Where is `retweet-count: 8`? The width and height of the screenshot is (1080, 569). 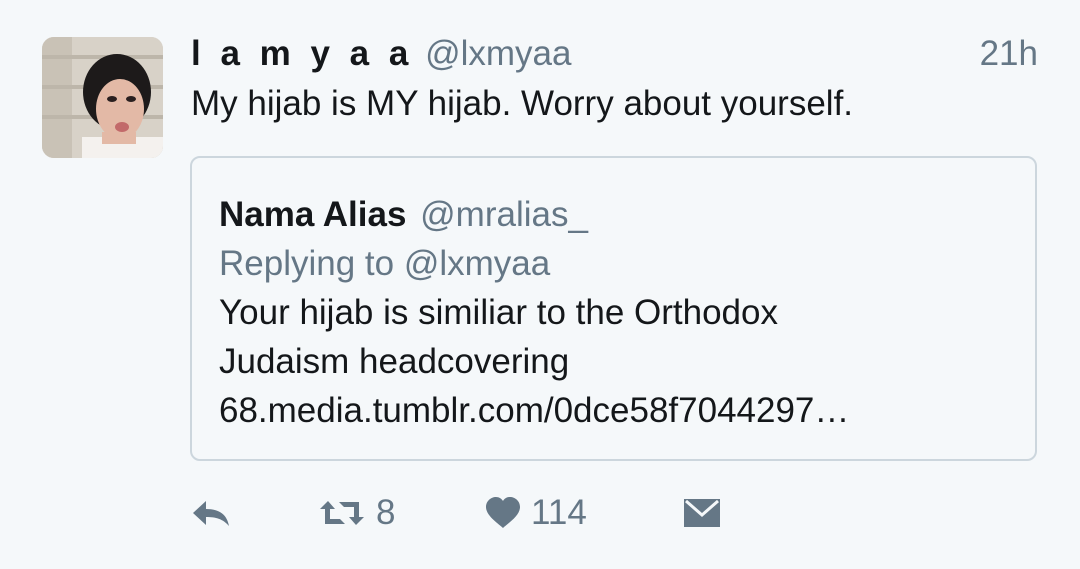 retweet-count: 8 is located at coordinates (386, 512).